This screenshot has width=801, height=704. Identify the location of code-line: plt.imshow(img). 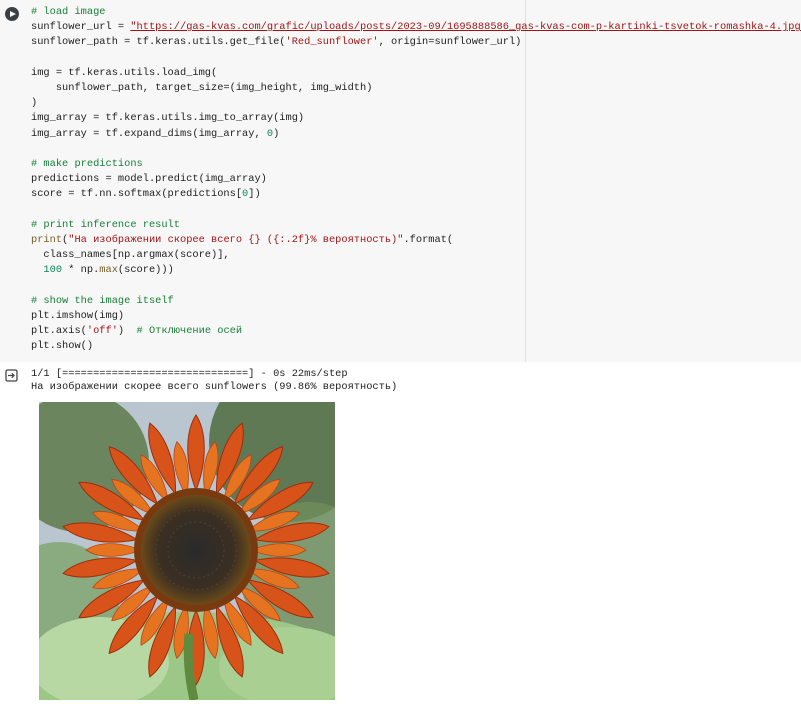
(78, 316).